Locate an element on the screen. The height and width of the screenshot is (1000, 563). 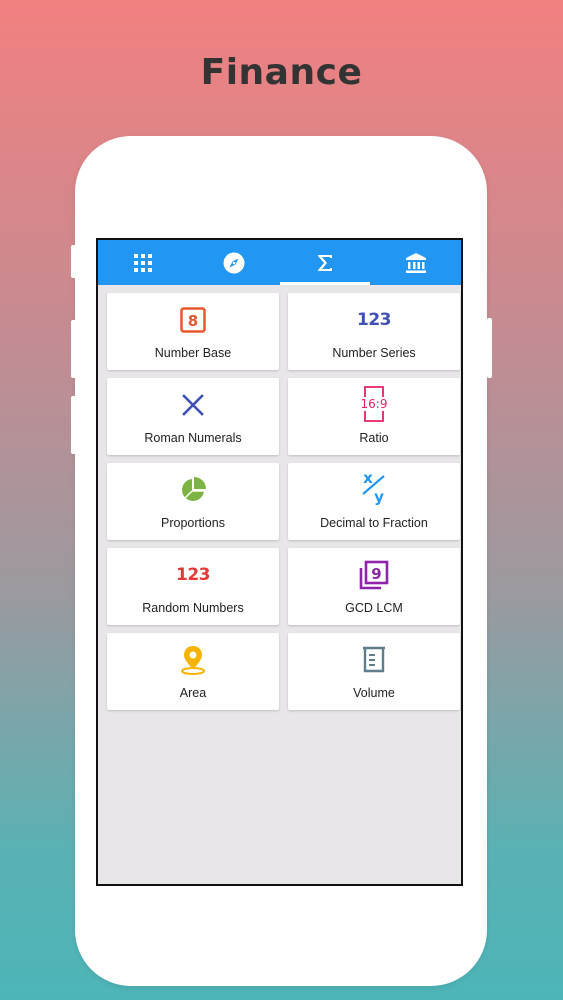
gcd-lcm-icon: 9 is located at coordinates (374, 575).